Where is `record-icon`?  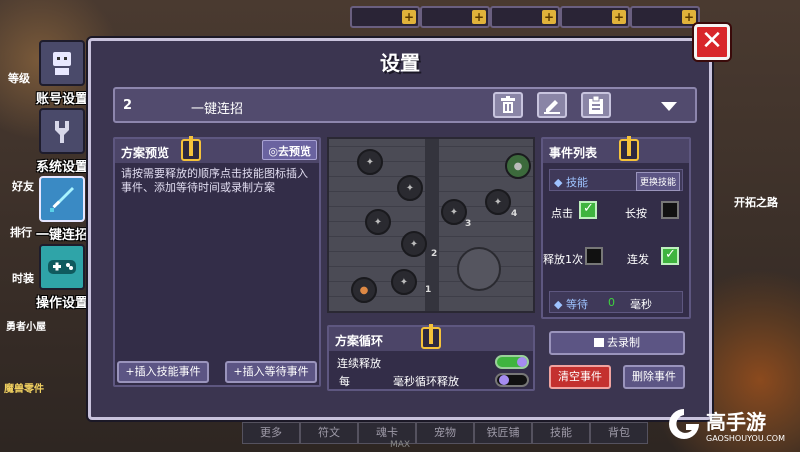 record-icon is located at coordinates (599, 342).